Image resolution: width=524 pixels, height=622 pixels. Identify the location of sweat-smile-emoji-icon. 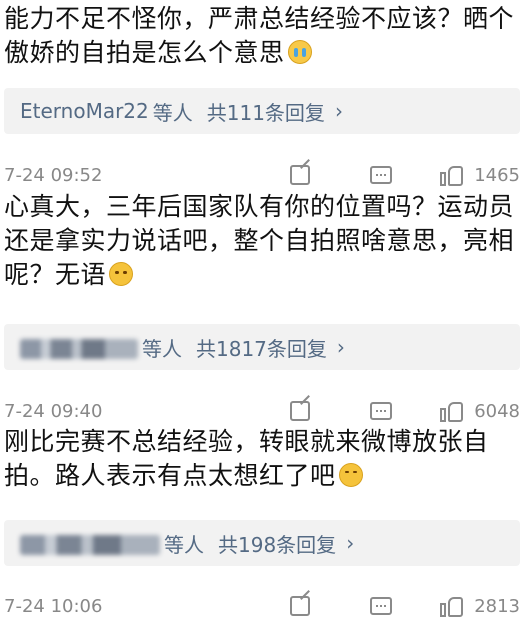
(350, 475).